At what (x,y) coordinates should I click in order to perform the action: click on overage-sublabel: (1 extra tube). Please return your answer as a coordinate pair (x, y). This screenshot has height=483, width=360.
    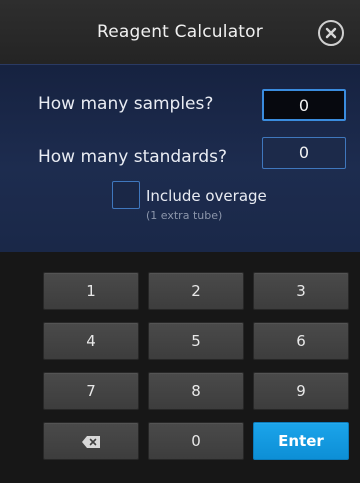
    Looking at the image, I should click on (184, 215).